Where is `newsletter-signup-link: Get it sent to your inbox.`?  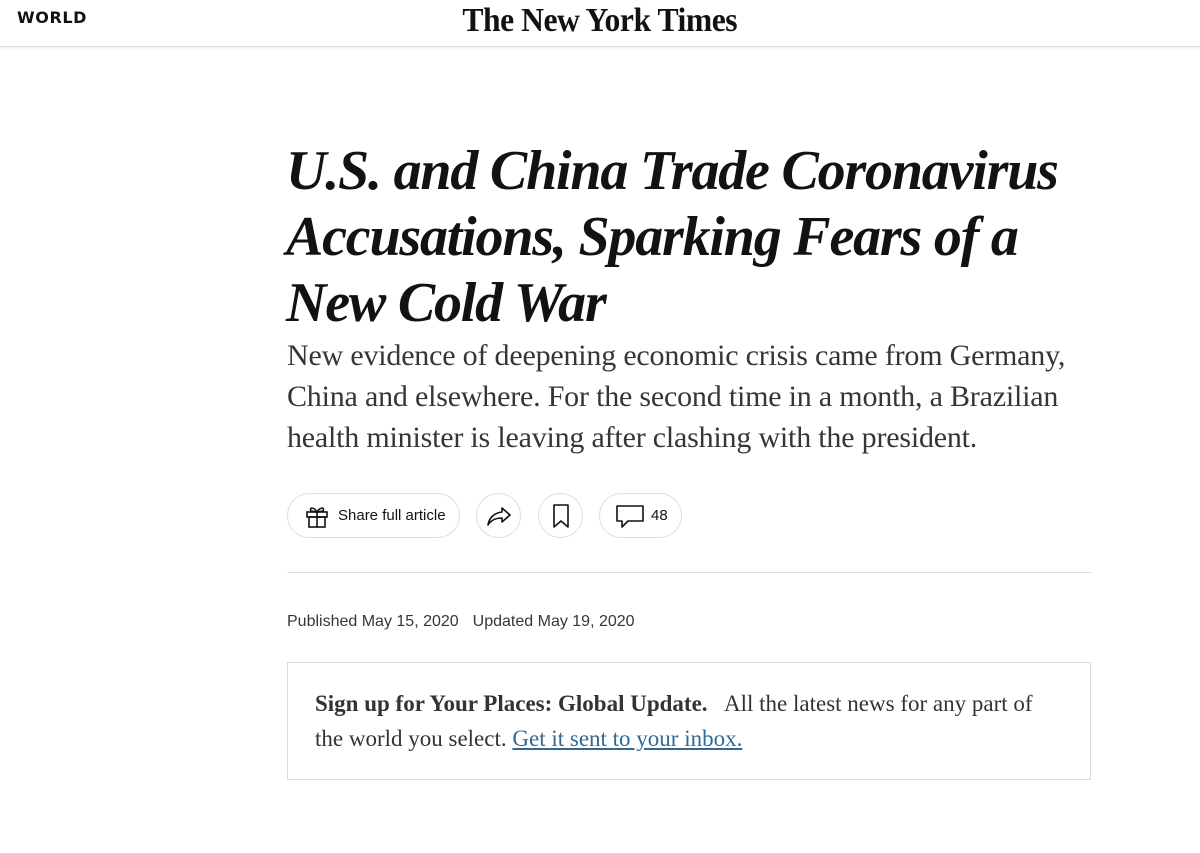
newsletter-signup-link: Get it sent to your inbox. is located at coordinates (627, 738).